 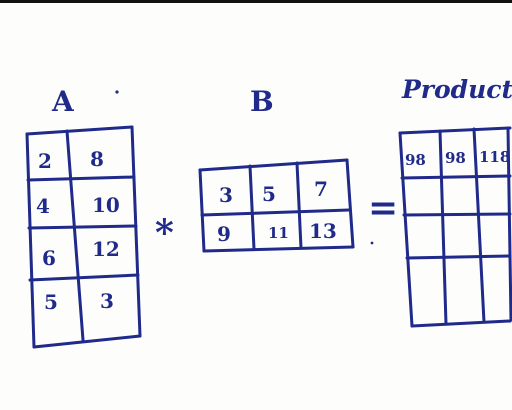 I want to click on matrix-b-cell: 9, so click(x=224, y=234).